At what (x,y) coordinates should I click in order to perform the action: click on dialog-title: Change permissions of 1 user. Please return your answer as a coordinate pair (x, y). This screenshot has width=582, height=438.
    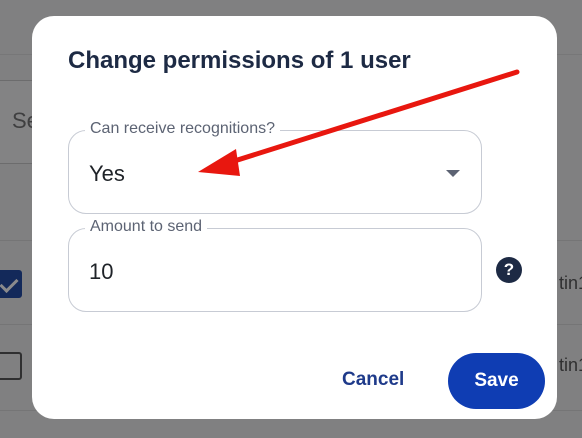
    Looking at the image, I should click on (239, 60).